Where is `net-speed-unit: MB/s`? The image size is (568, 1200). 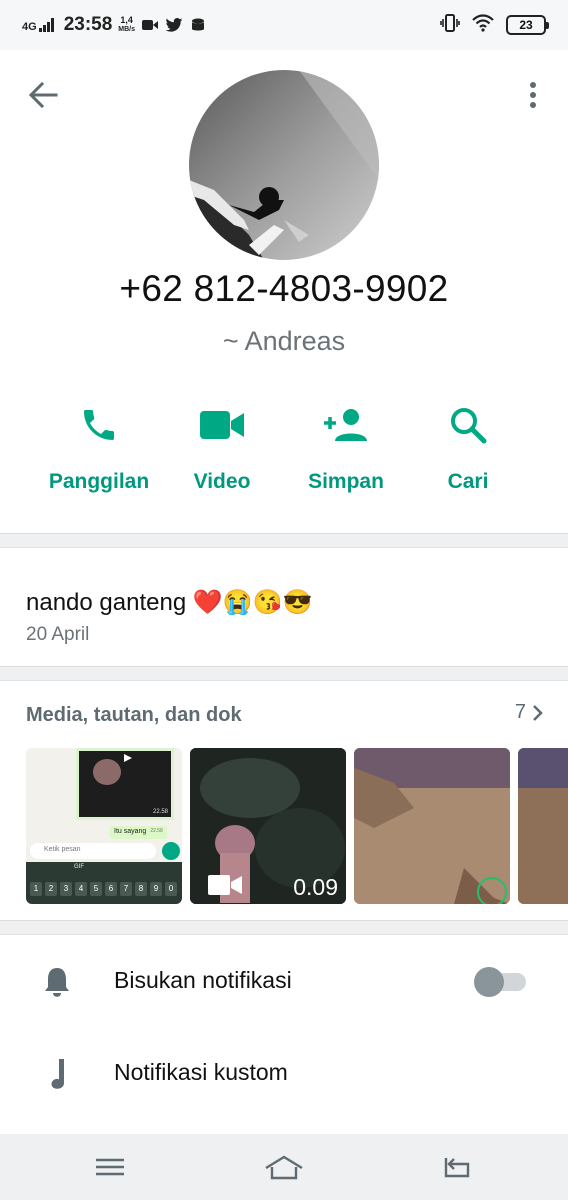
net-speed-unit: MB/s is located at coordinates (127, 29).